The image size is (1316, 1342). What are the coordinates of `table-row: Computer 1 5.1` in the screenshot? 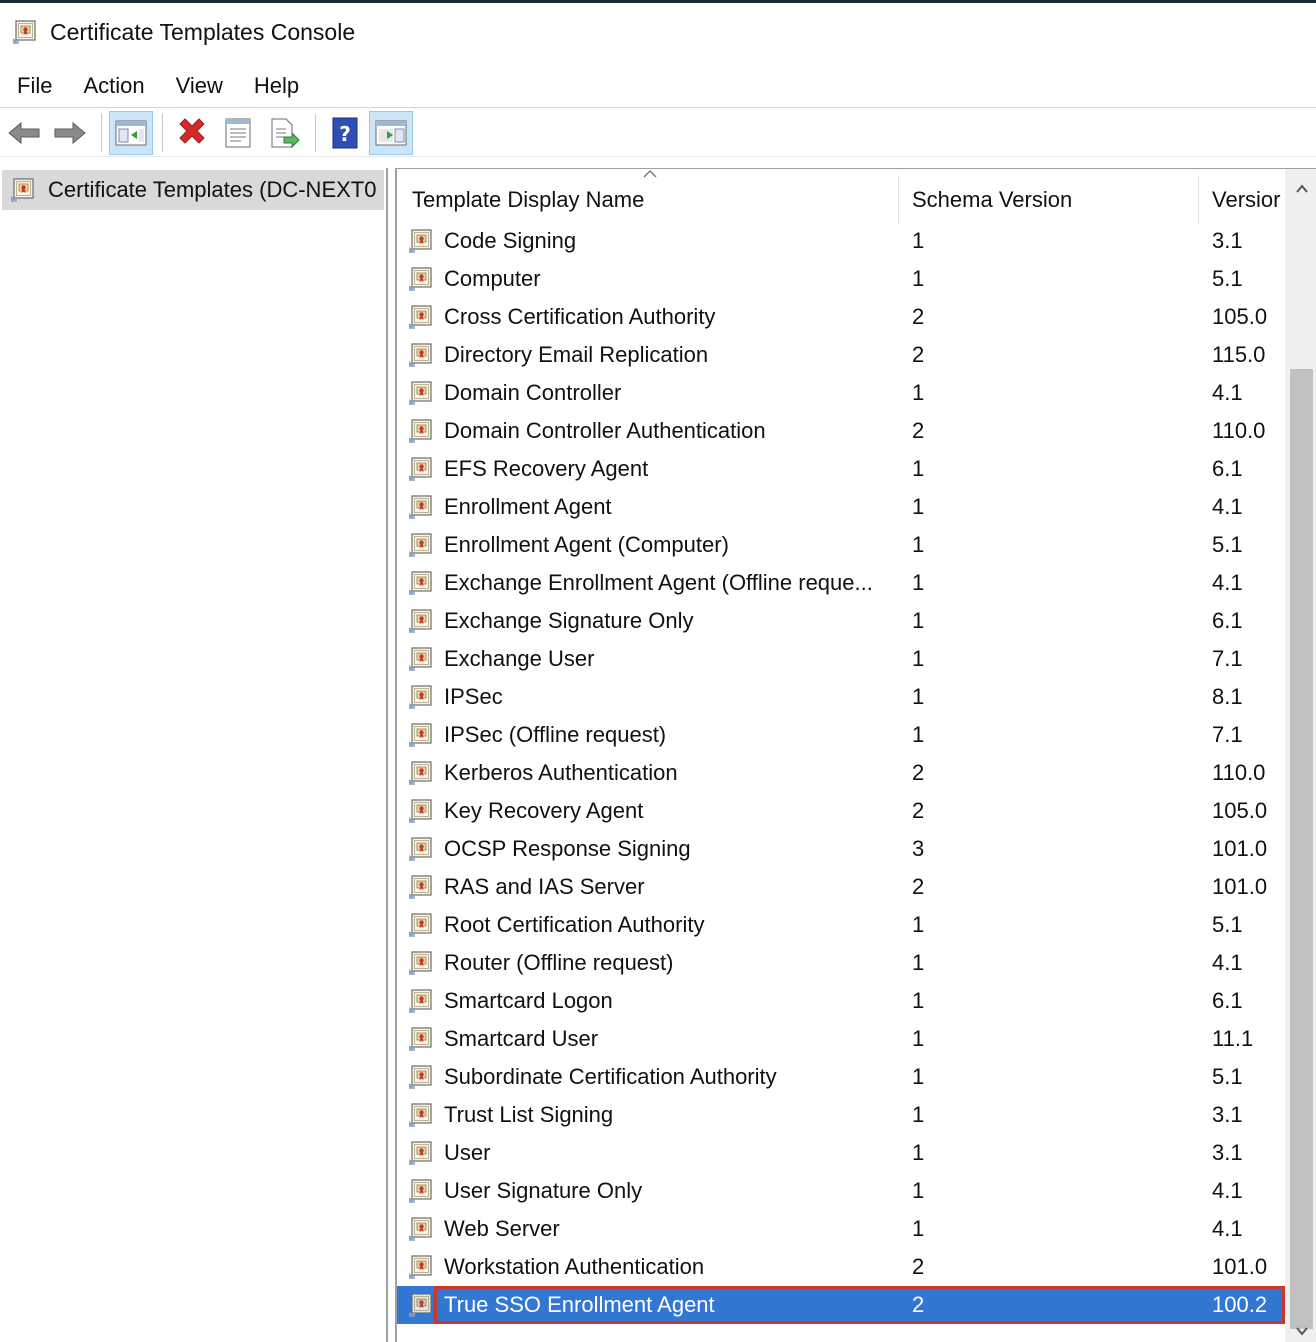 It's located at (840, 279).